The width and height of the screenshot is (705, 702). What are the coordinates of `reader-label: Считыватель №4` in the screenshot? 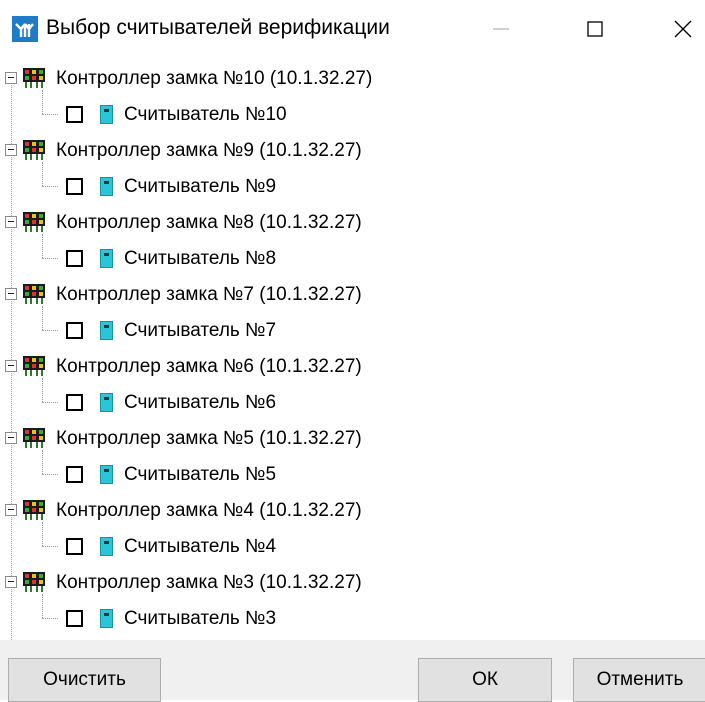 It's located at (200, 546).